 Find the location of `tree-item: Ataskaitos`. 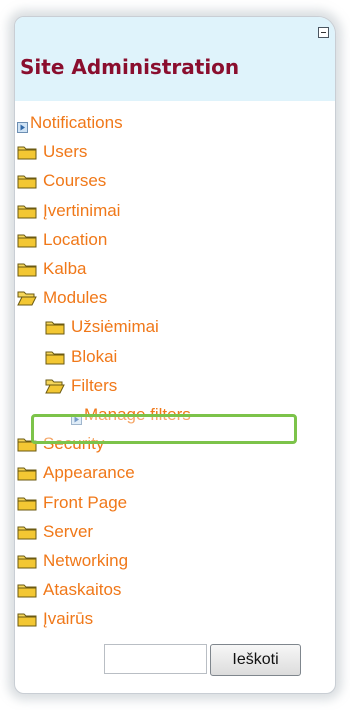

tree-item: Ataskaitos is located at coordinates (69, 590).